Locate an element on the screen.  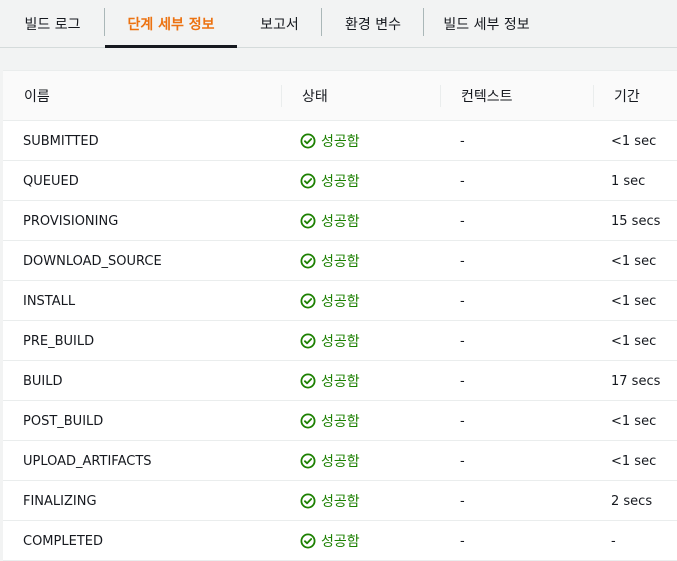
duration-cell: 15 secs is located at coordinates (636, 221).